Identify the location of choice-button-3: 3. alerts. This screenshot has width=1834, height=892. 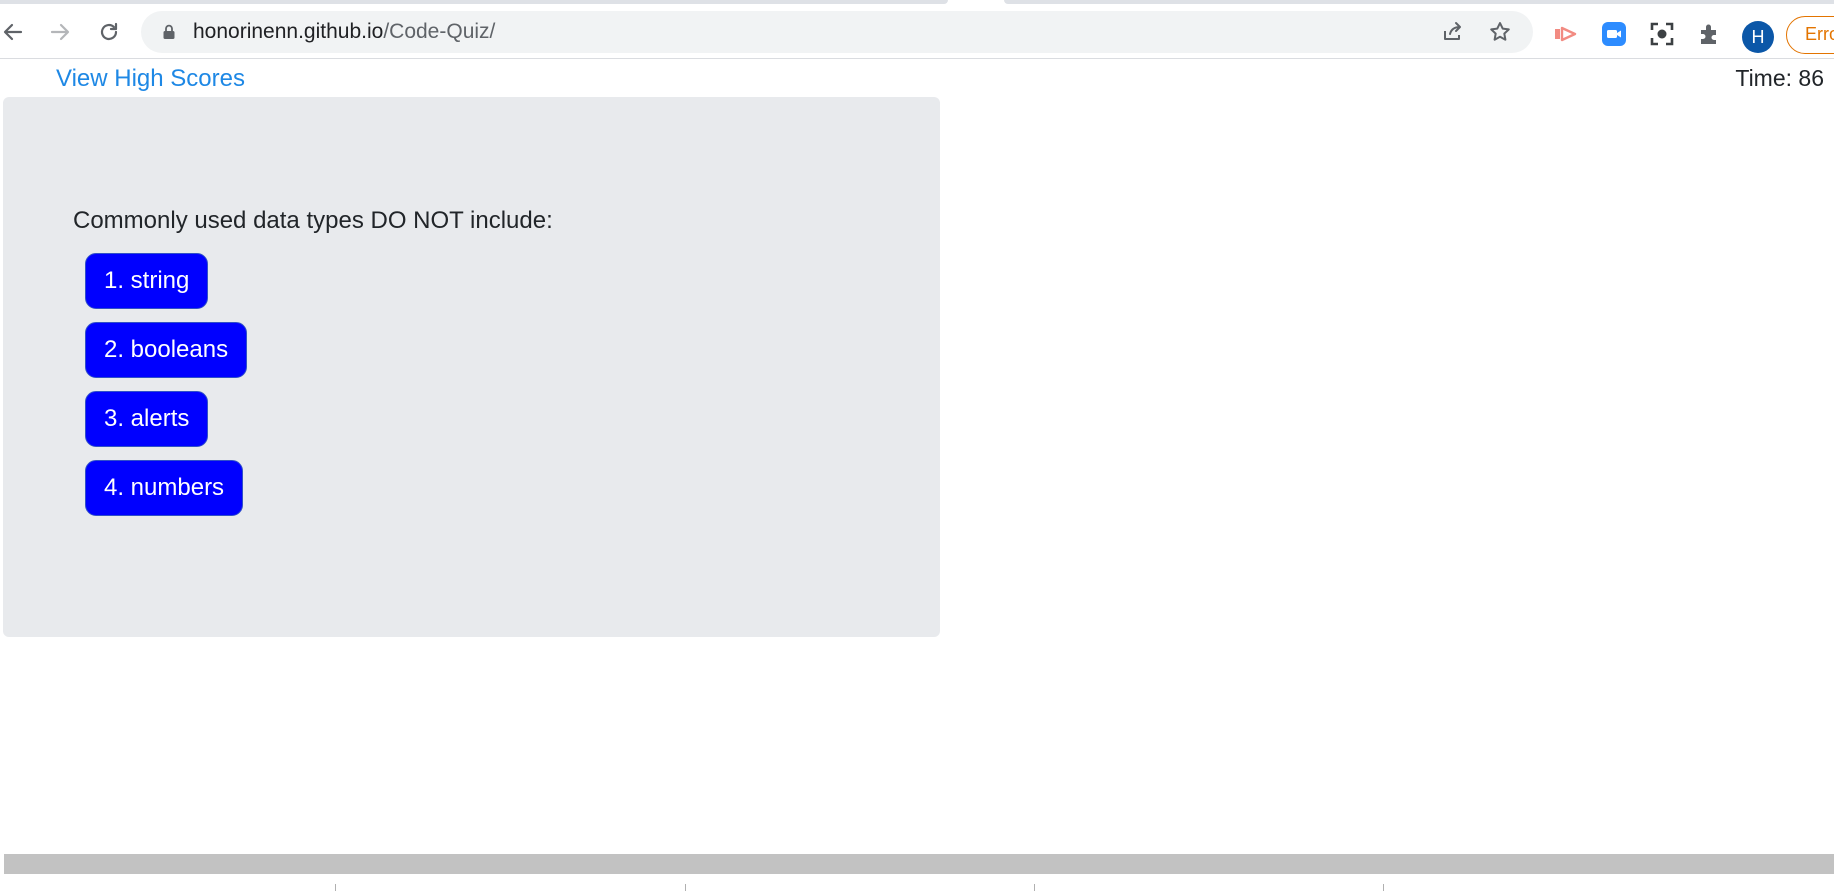
(147, 419).